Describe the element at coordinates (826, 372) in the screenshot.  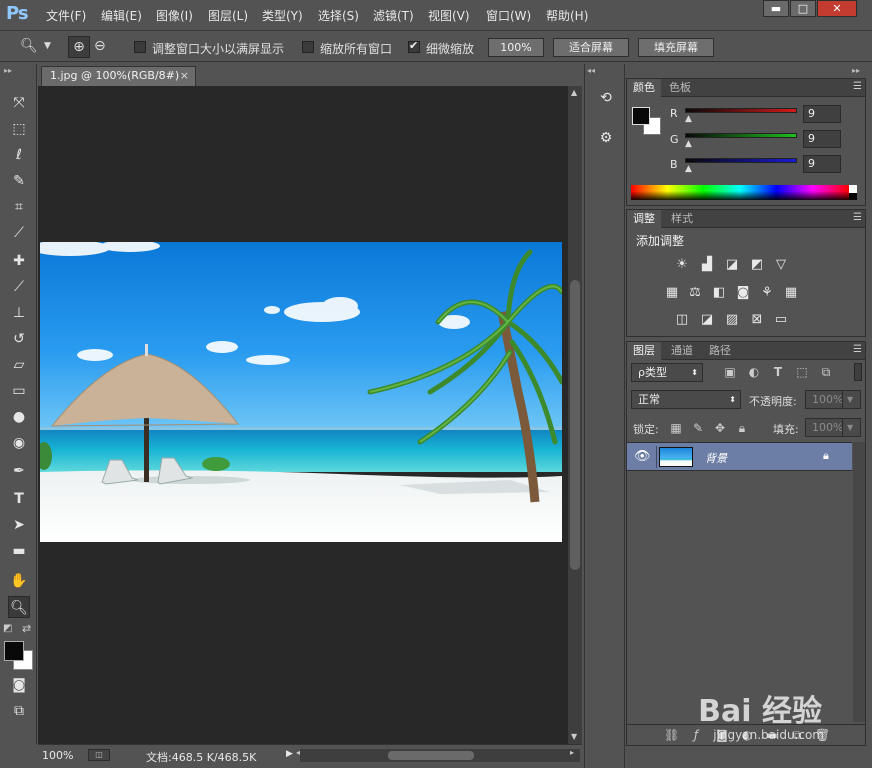
I see `filter-smart-object-icon: ⧉` at that location.